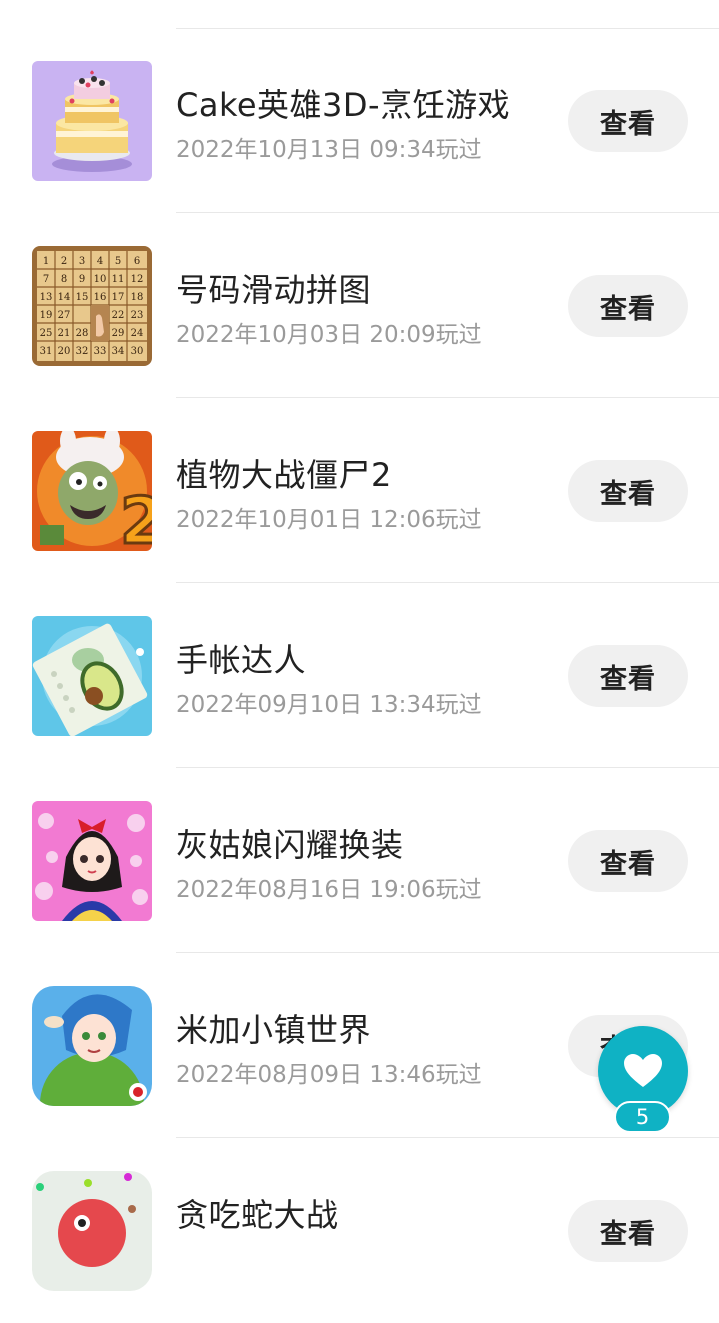 This screenshot has height=1323, width=719. What do you see at coordinates (82, 297) in the screenshot?
I see `svg-text: 15` at bounding box center [82, 297].